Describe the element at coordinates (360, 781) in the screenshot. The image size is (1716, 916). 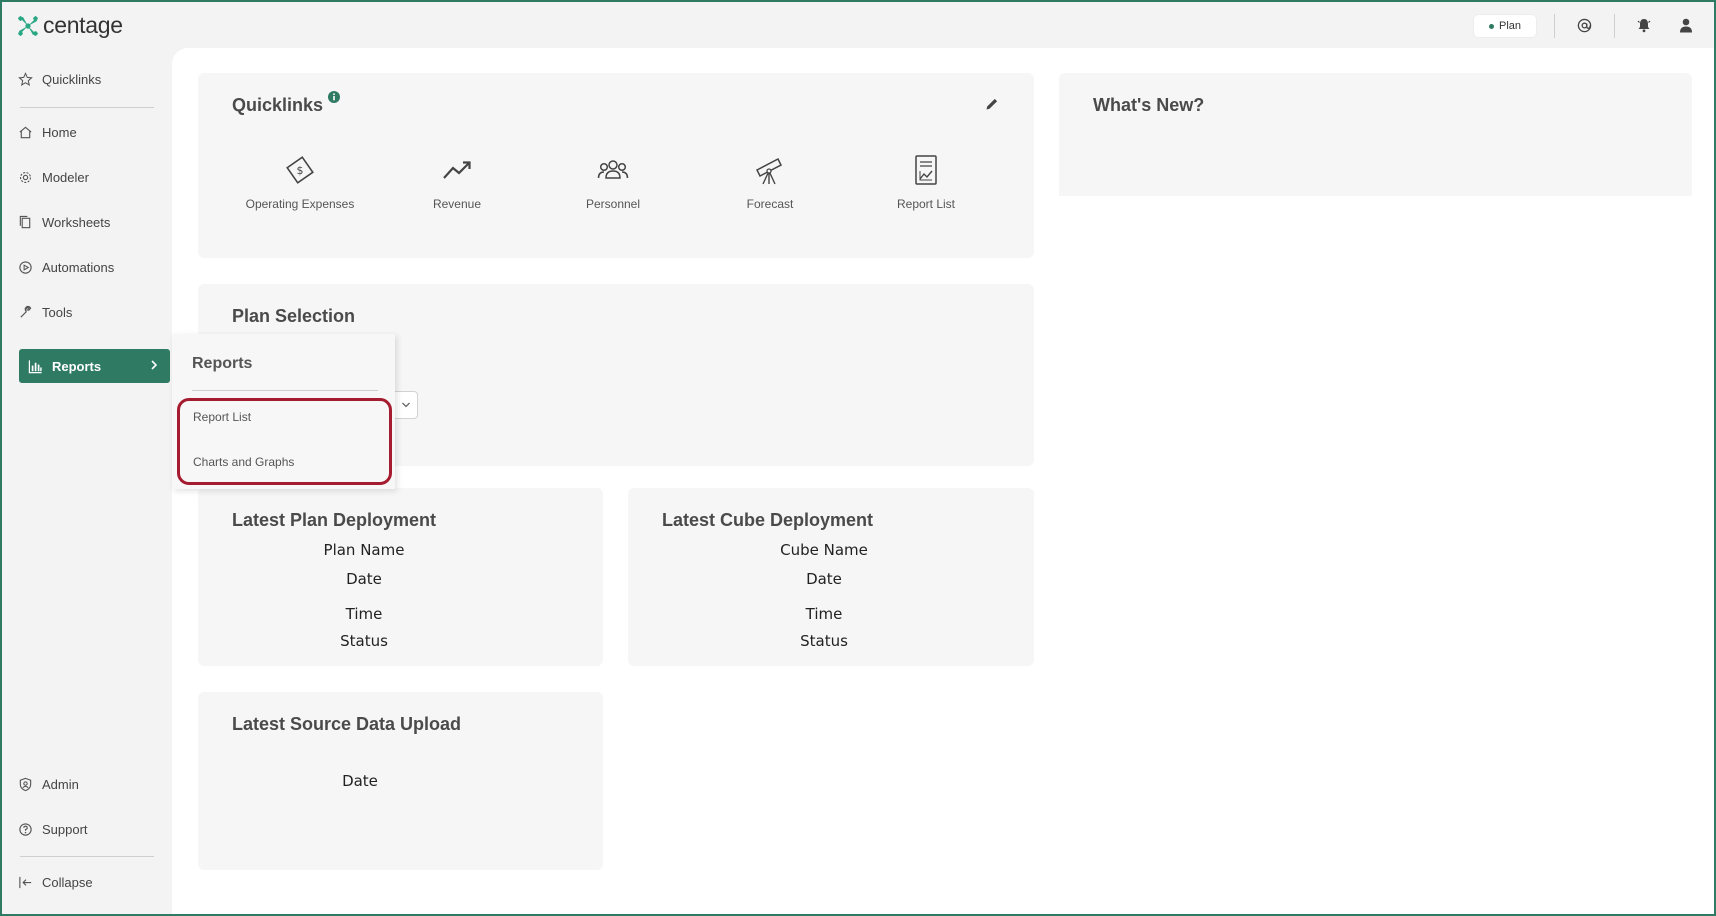
I see `source-date-label: Date` at that location.